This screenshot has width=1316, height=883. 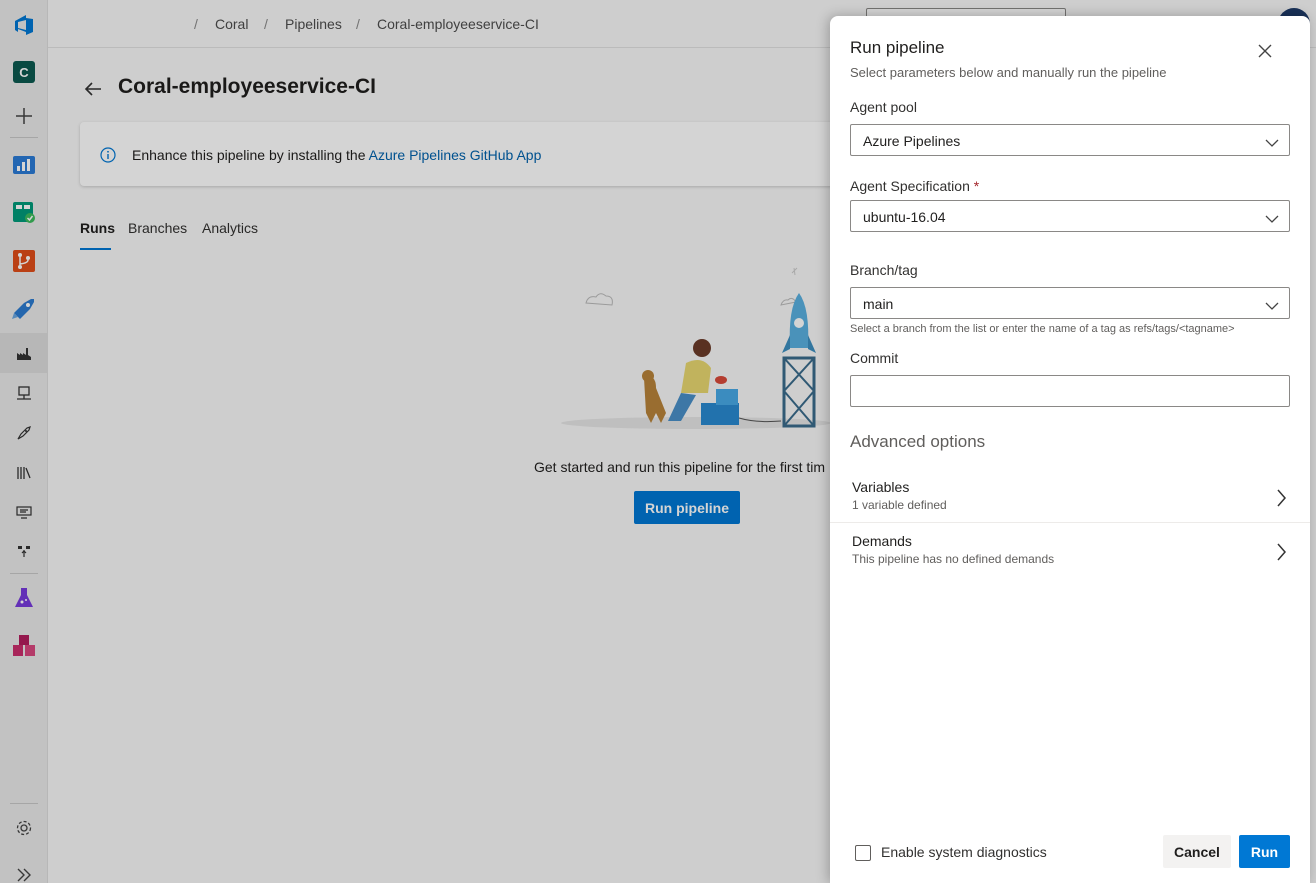 I want to click on agent-pool-value: Azure Pipelines, so click(x=912, y=141).